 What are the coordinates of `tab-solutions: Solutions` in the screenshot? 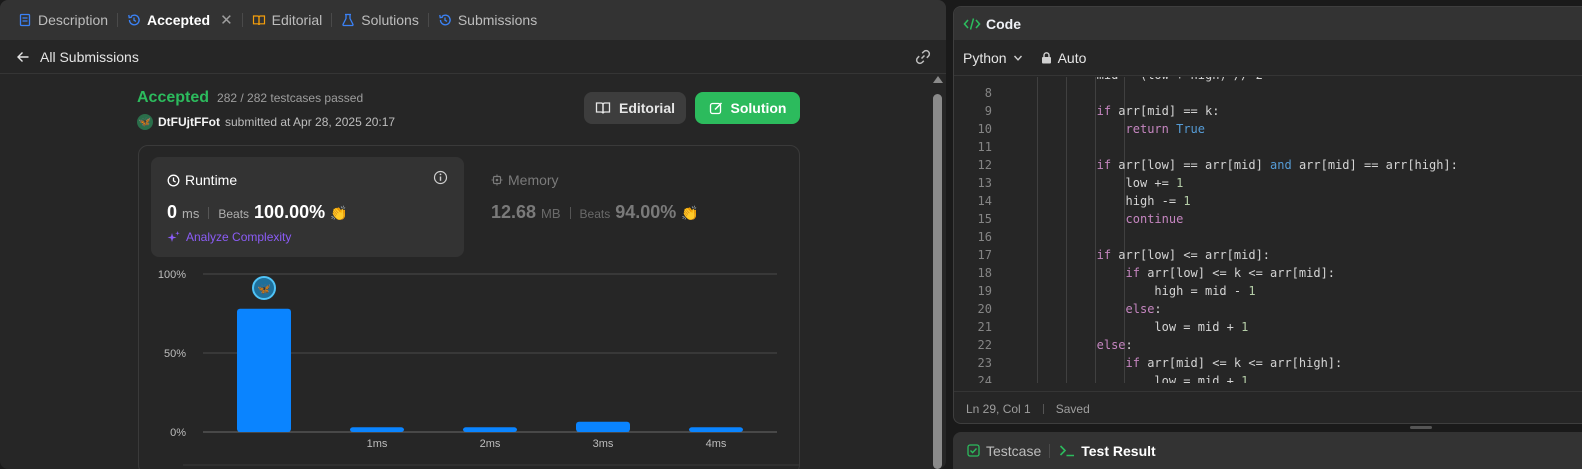 It's located at (384, 20).